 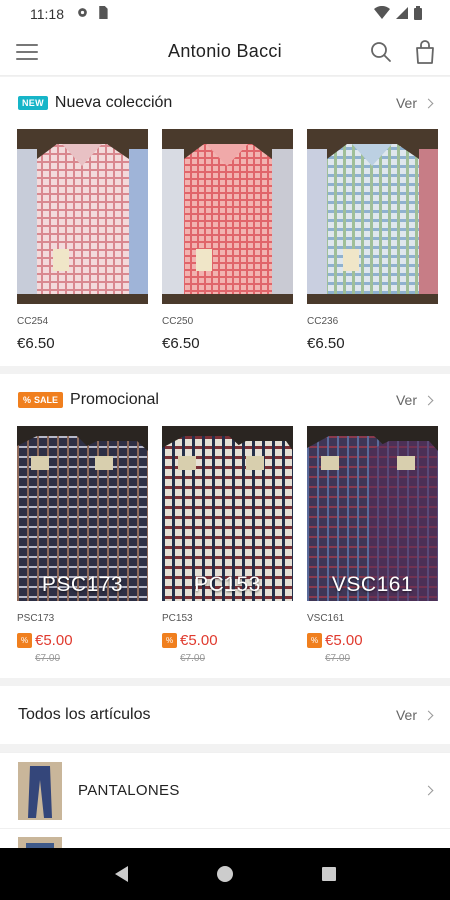 I want to click on product-code: PSC173, so click(x=36, y=618).